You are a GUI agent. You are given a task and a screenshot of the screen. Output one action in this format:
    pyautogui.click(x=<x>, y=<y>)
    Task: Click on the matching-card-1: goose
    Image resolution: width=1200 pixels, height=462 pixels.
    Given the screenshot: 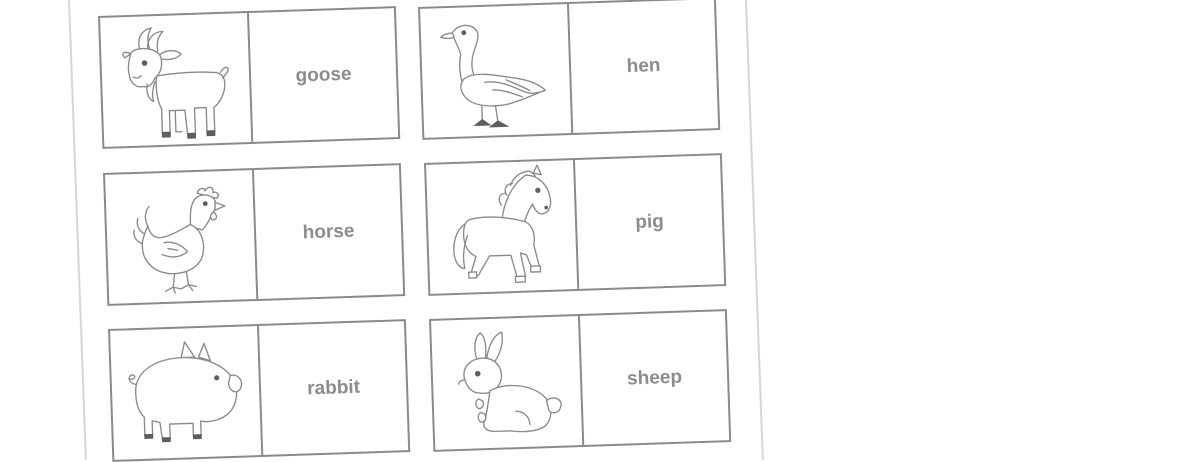 What is the action you would take?
    pyautogui.click(x=249, y=77)
    